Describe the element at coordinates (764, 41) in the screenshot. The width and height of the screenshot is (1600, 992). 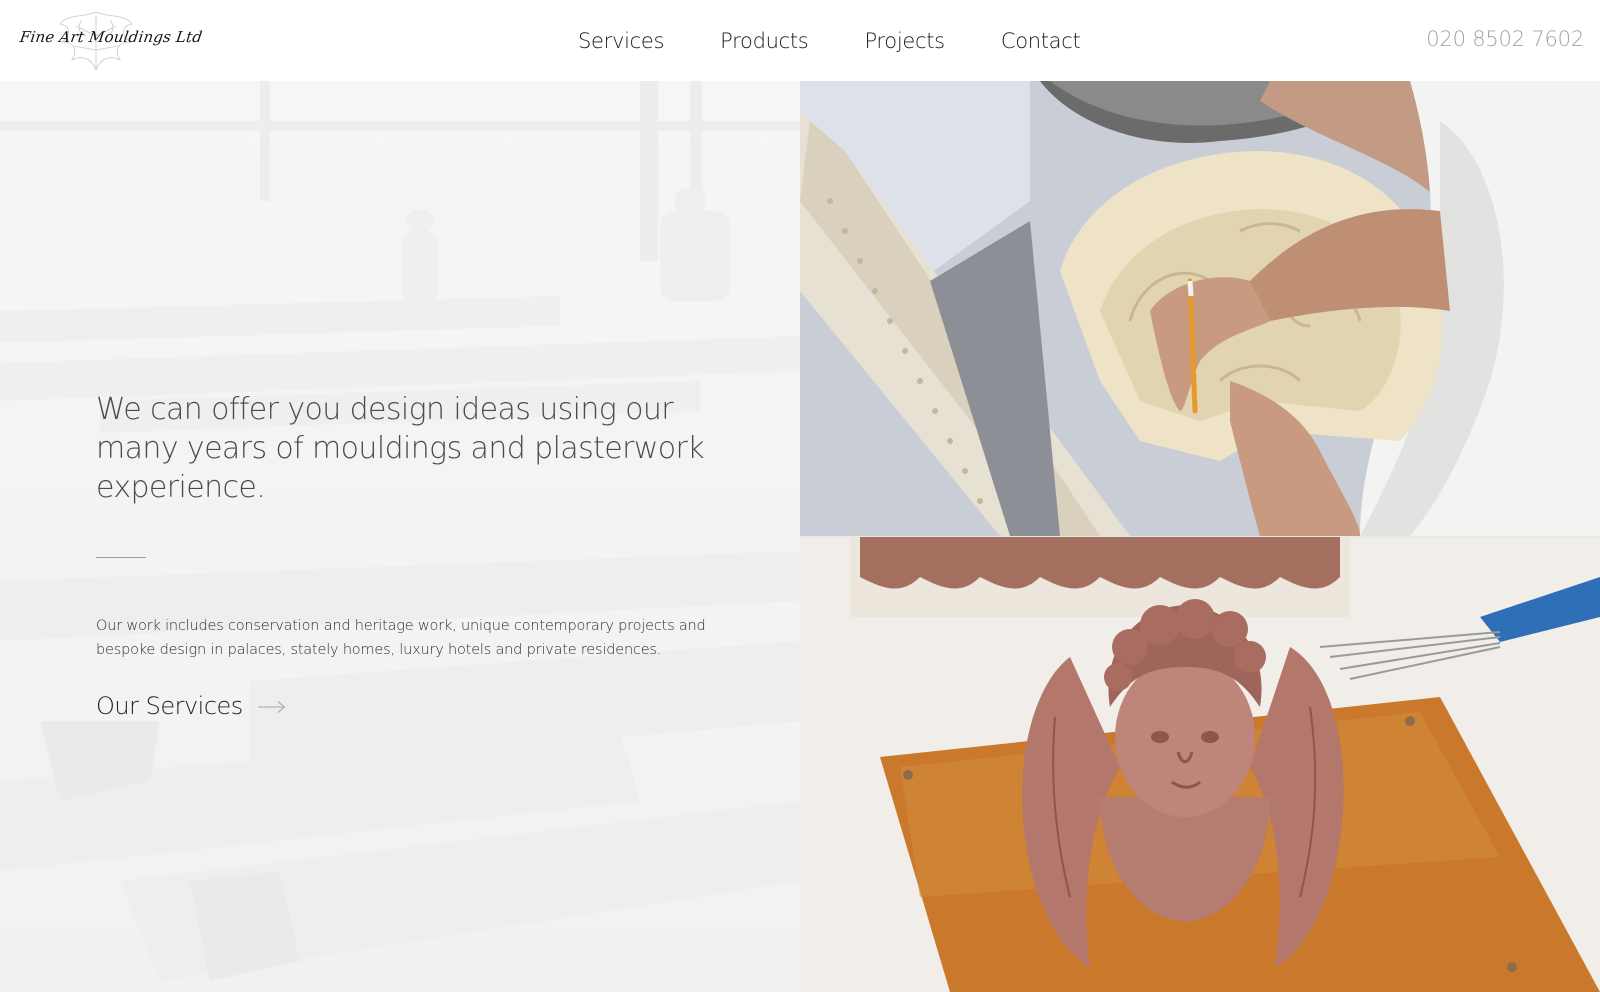
I see `nav-item-products: Products` at that location.